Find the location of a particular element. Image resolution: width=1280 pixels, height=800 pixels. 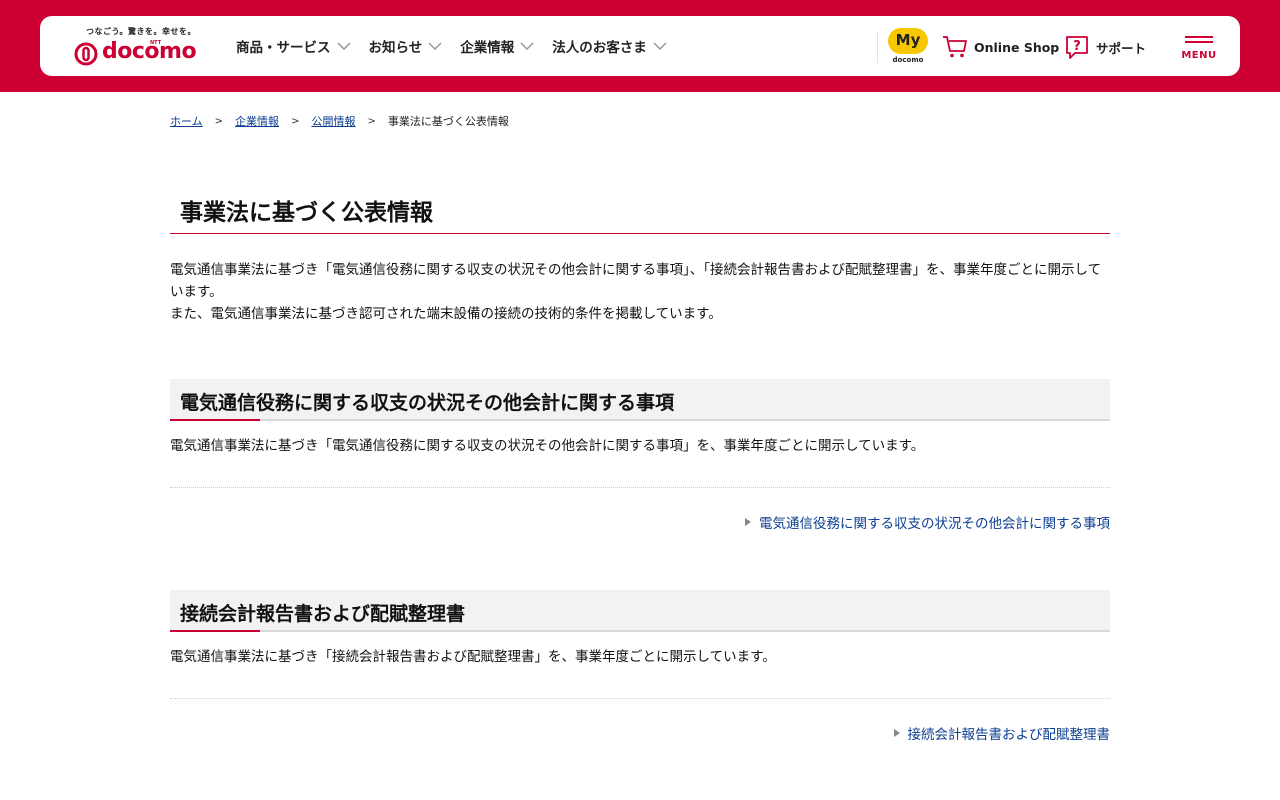

section-heading-bar: 電気通信役務に関する収支の状況その他会計に関する事項 is located at coordinates (640, 400).